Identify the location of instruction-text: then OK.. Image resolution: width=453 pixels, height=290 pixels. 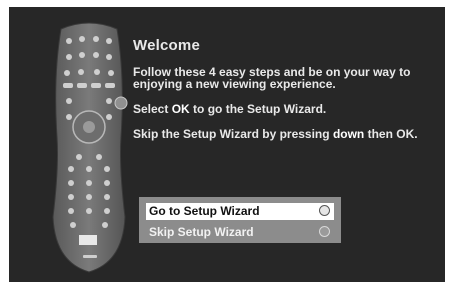
(391, 134).